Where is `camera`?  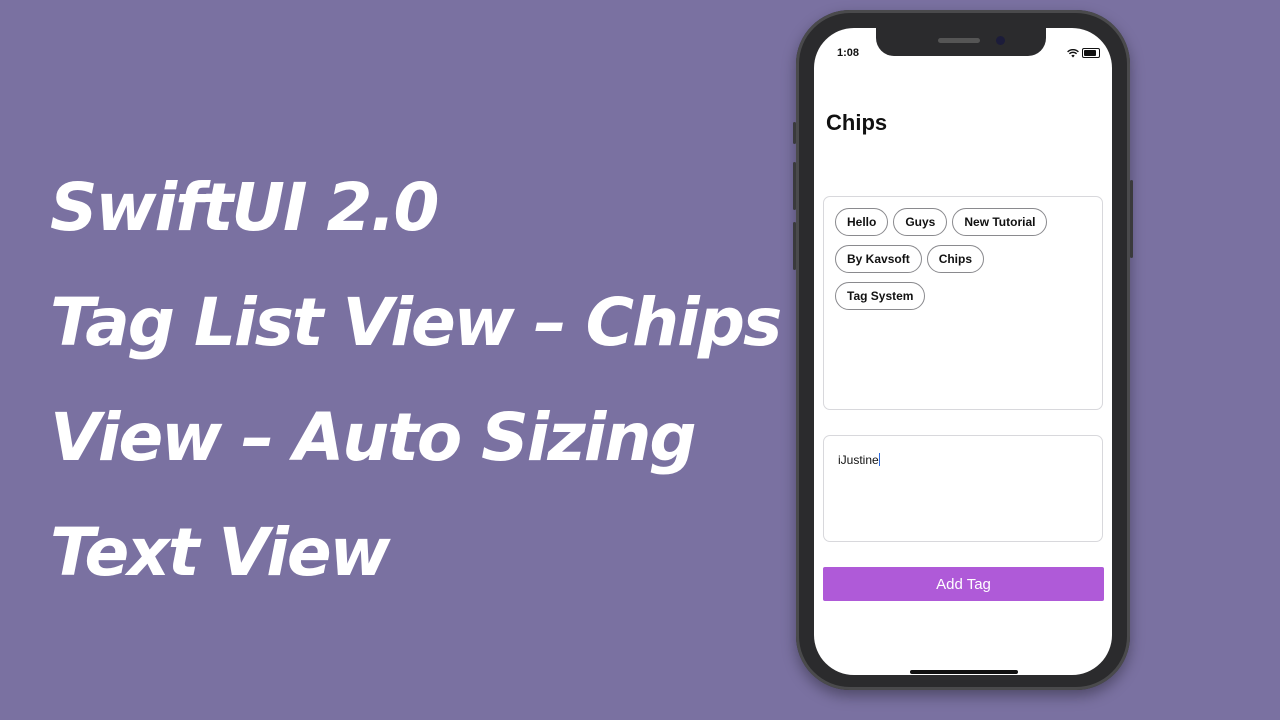
camera is located at coordinates (1000, 40).